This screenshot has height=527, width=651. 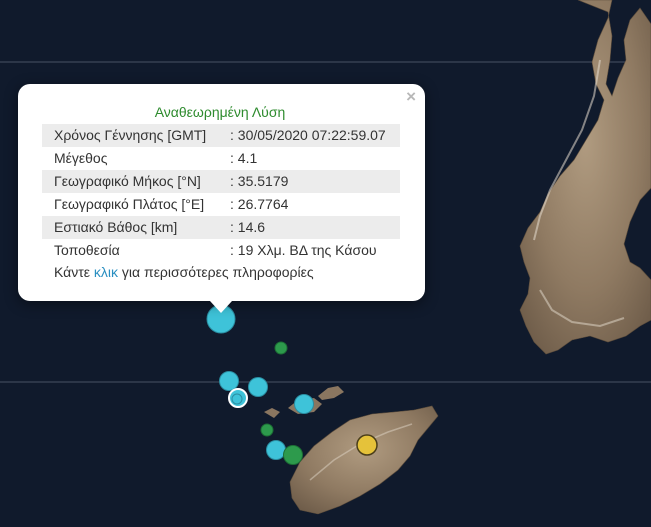 I want to click on table-row: Εστιακό Βάθος [km] : 14.6, so click(x=221, y=227).